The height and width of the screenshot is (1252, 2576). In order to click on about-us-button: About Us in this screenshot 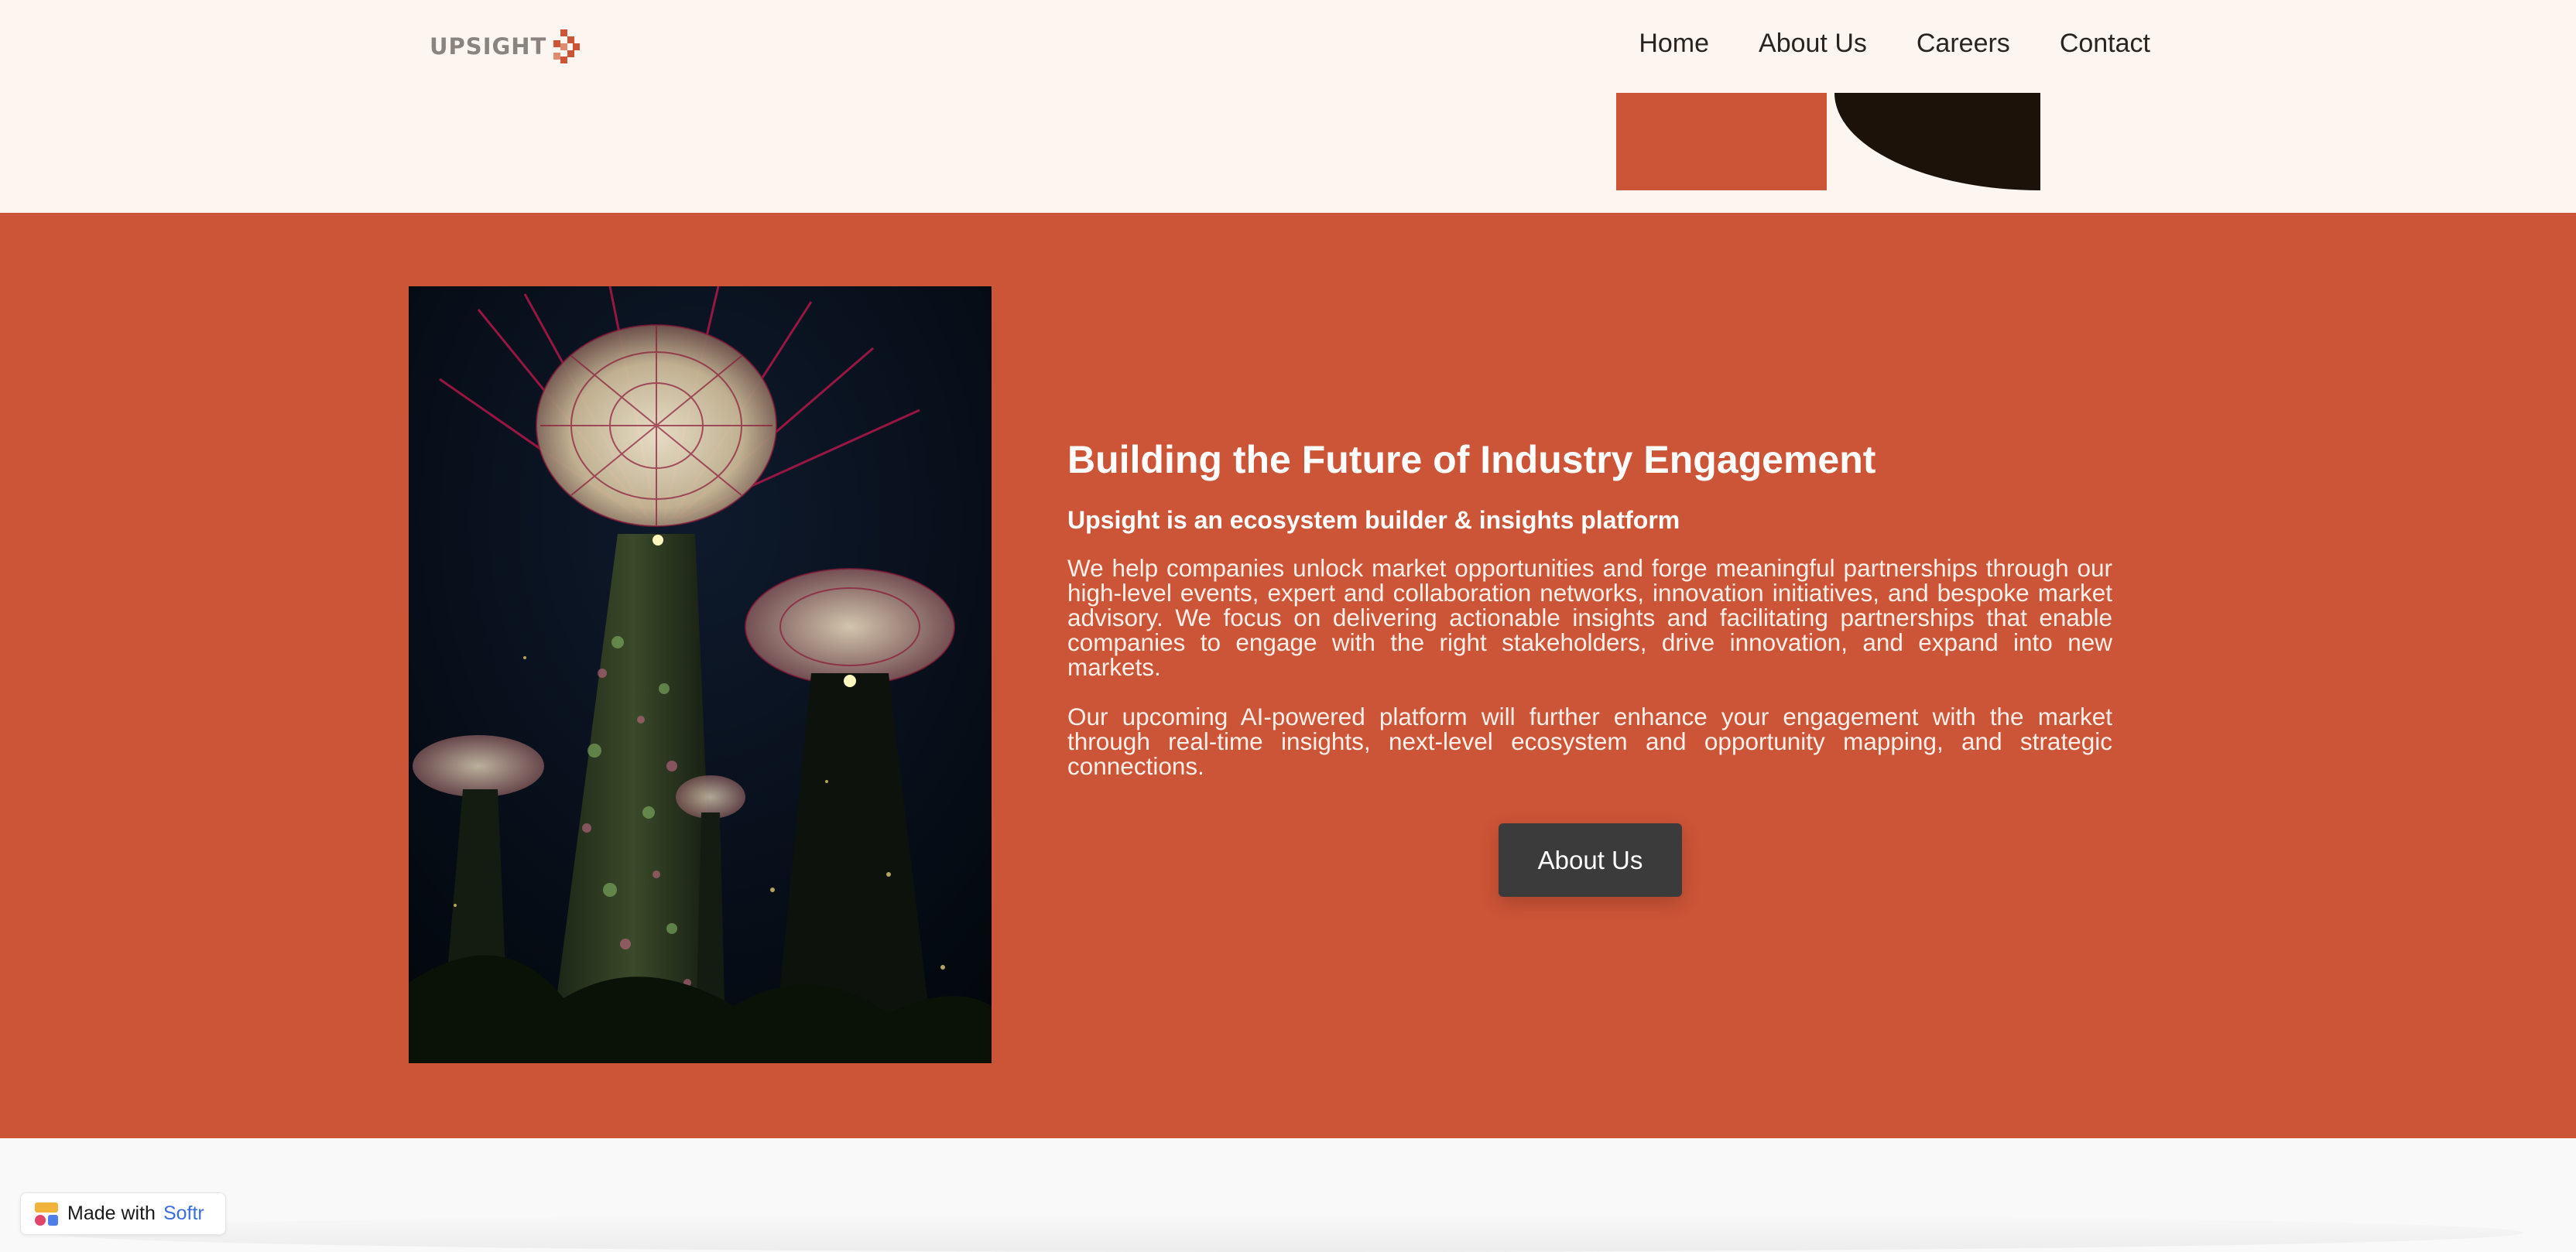, I will do `click(1591, 860)`.